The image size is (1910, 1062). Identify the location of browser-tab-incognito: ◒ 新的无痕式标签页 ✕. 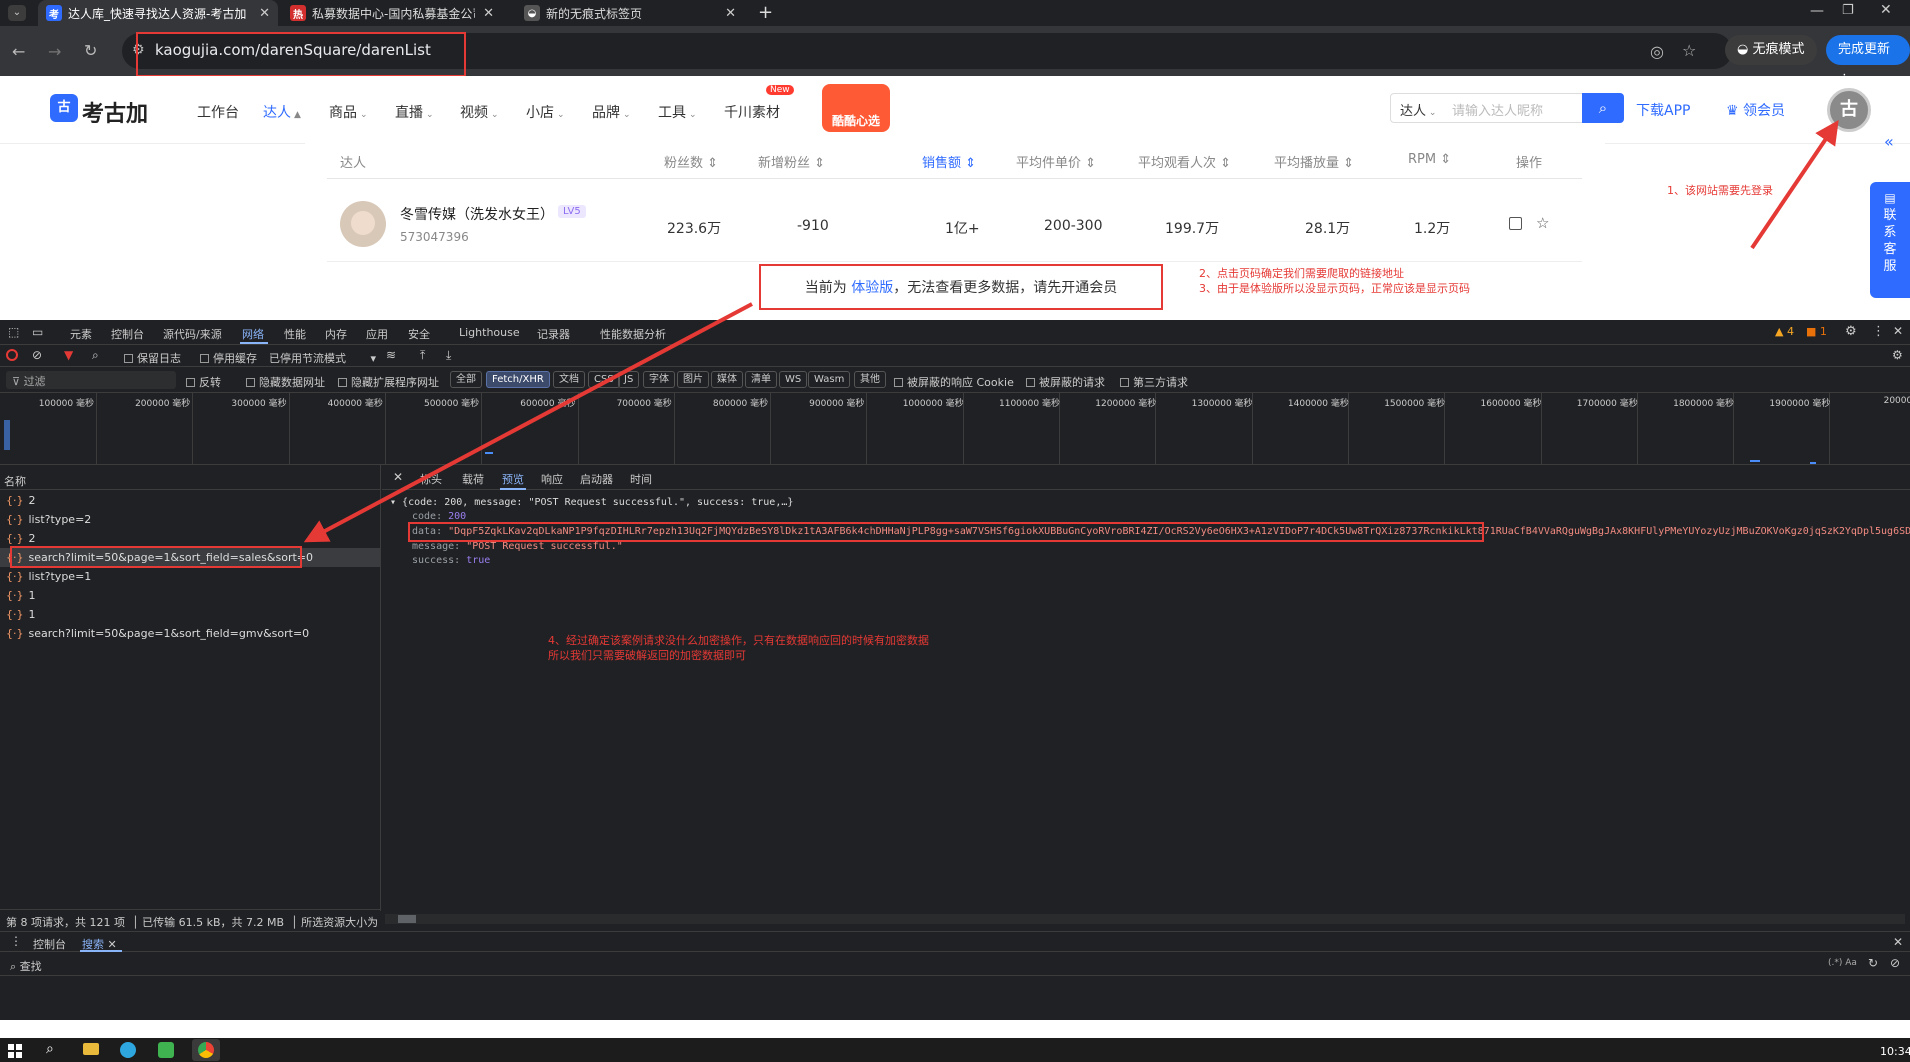
(630, 13).